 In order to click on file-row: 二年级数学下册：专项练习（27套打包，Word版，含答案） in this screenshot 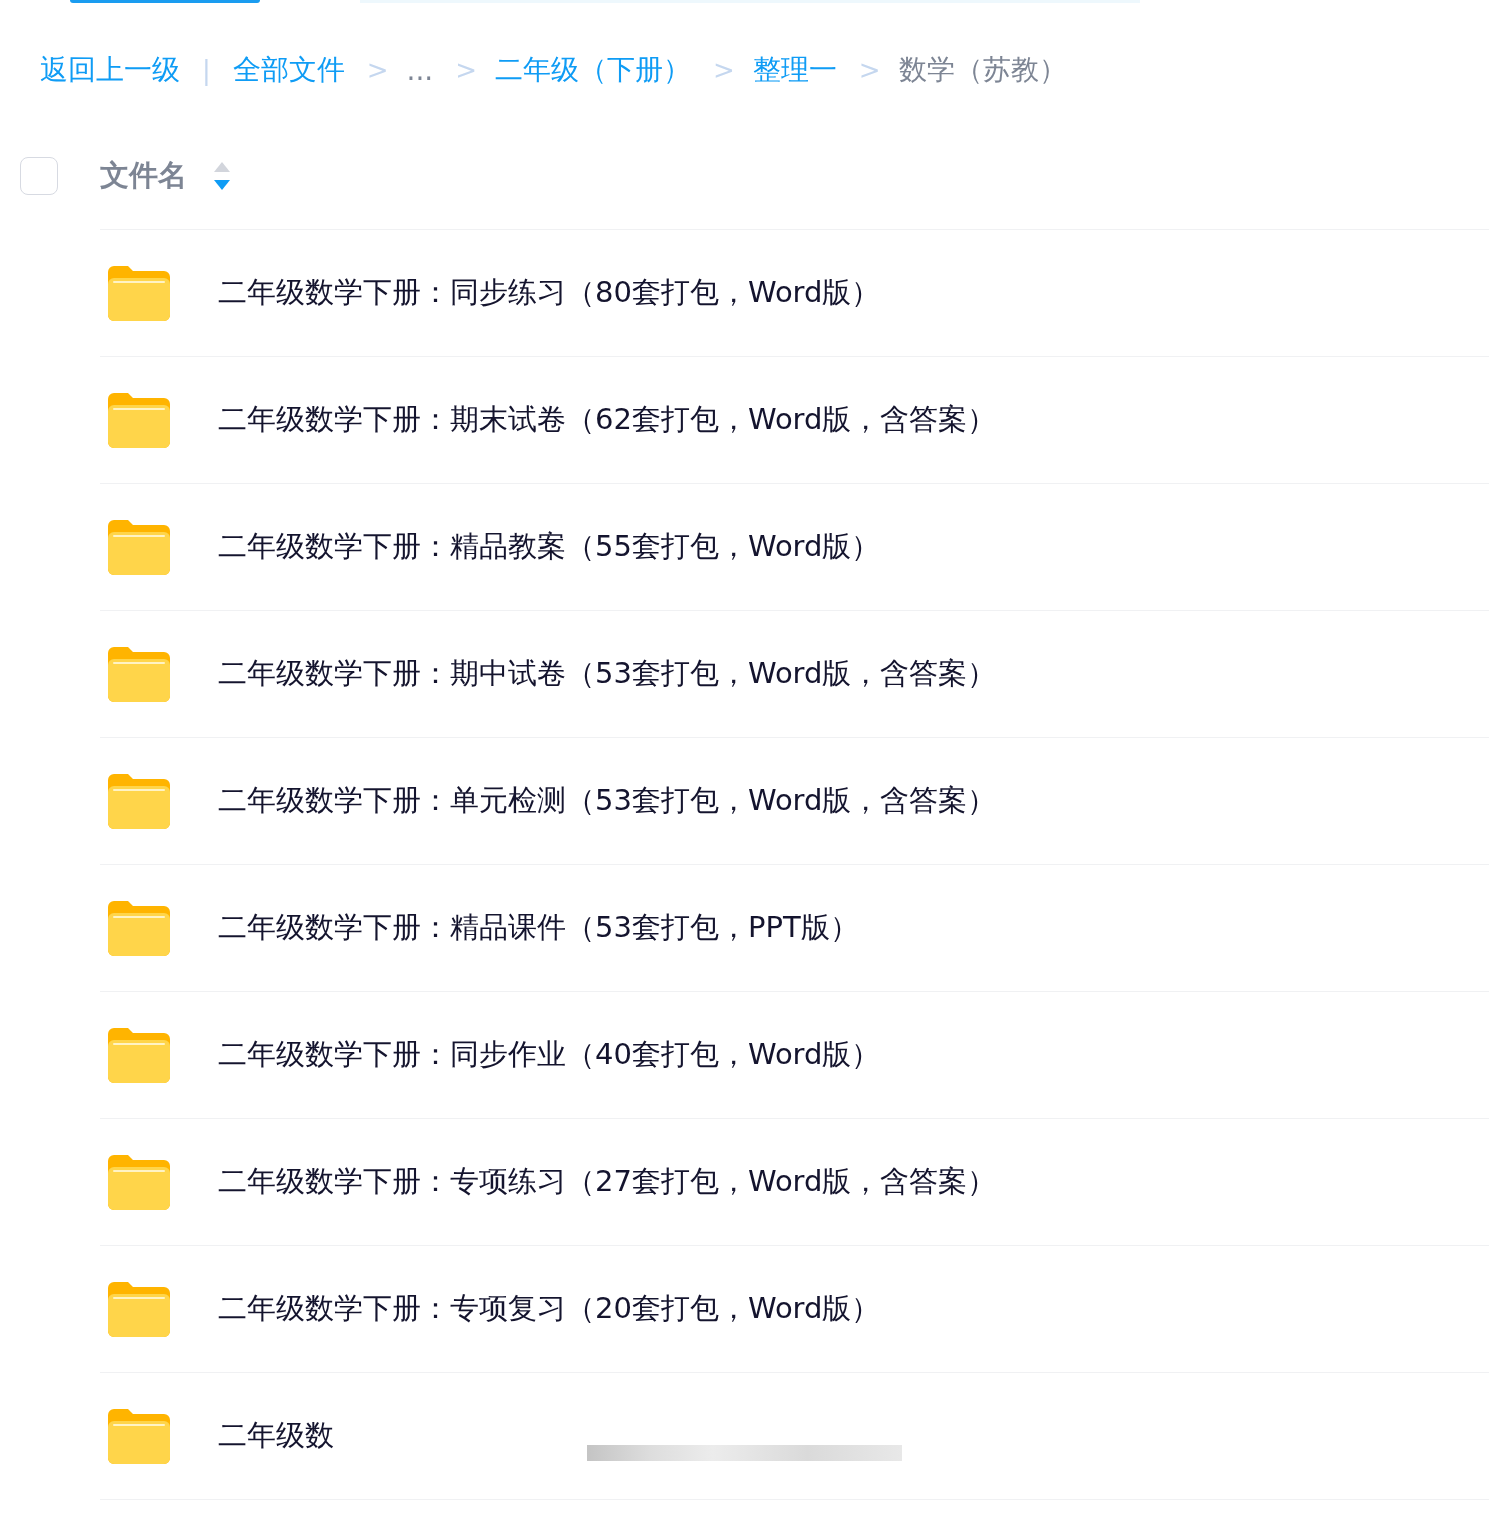, I will do `click(794, 1181)`.